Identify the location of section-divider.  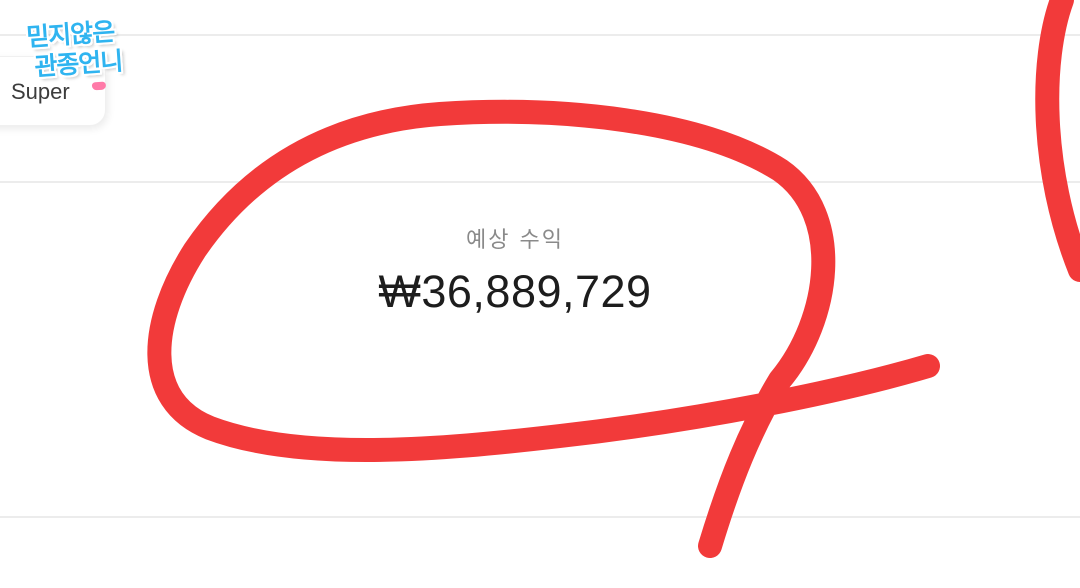
(540, 182).